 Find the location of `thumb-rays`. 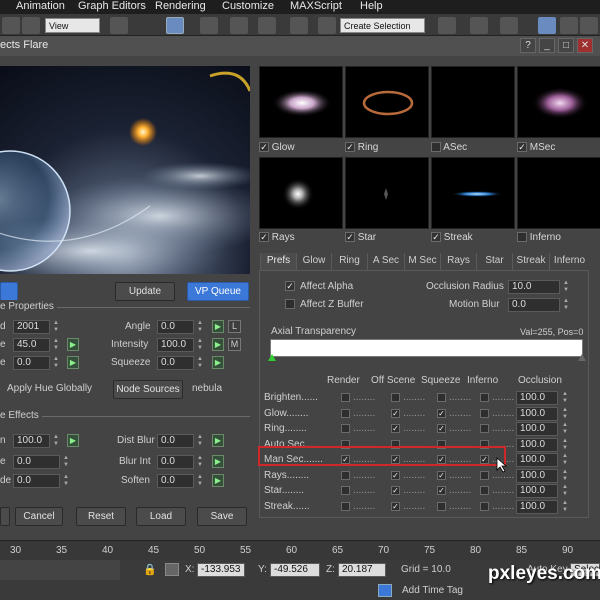

thumb-rays is located at coordinates (301, 193).